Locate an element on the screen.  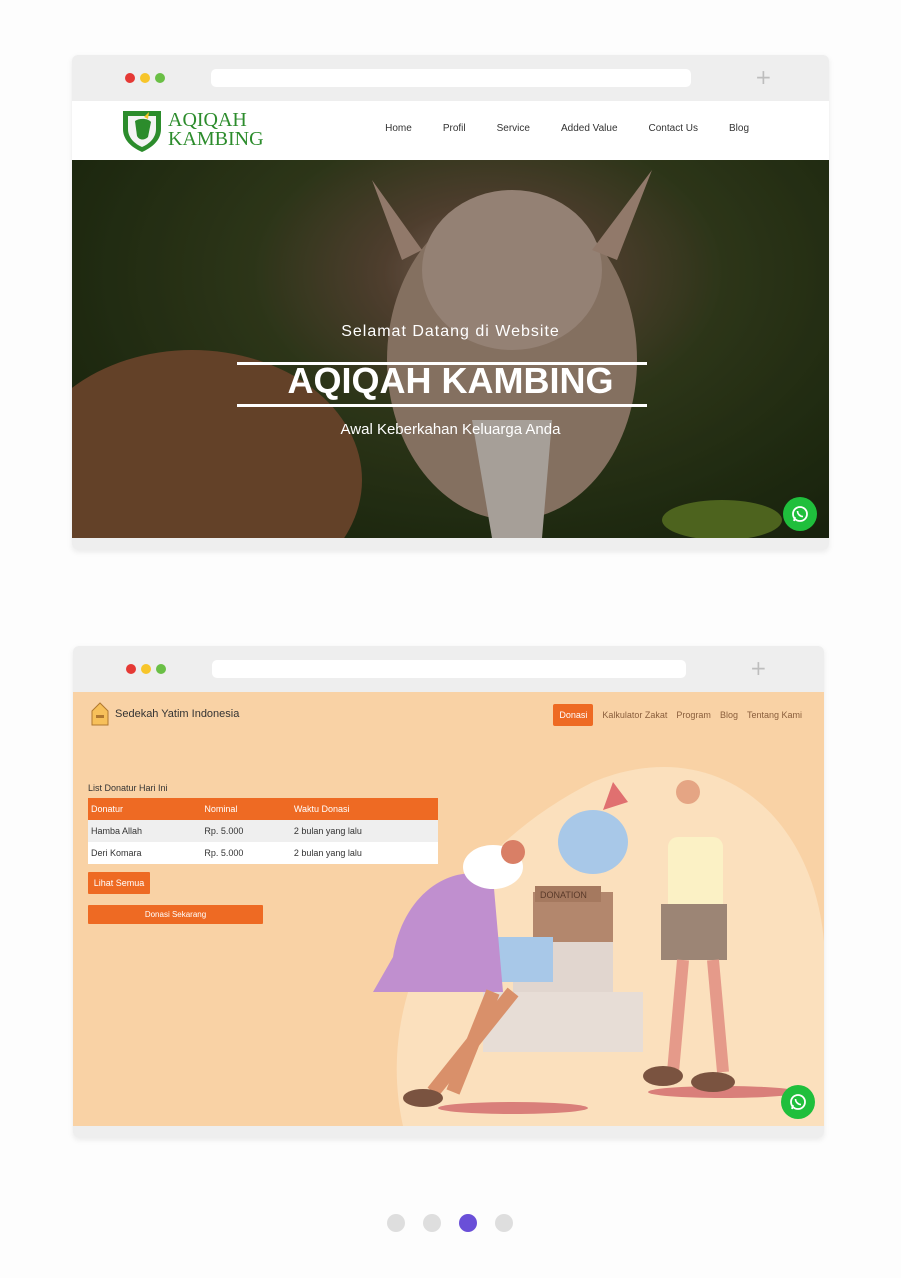
col-nominal: Nominal is located at coordinates (246, 809).